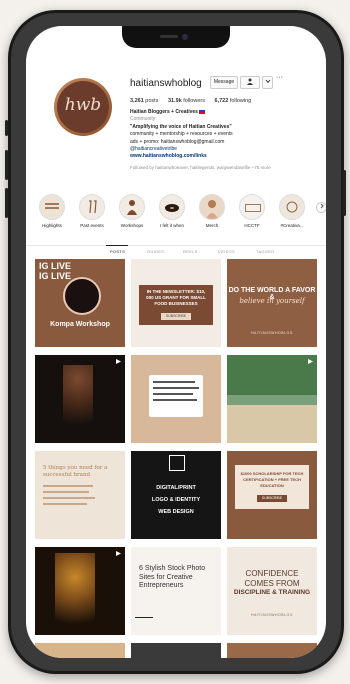 This screenshot has width=350, height=684. What do you see at coordinates (252, 211) in the screenshot?
I see `highlight-hcctf: HCCTF` at bounding box center [252, 211].